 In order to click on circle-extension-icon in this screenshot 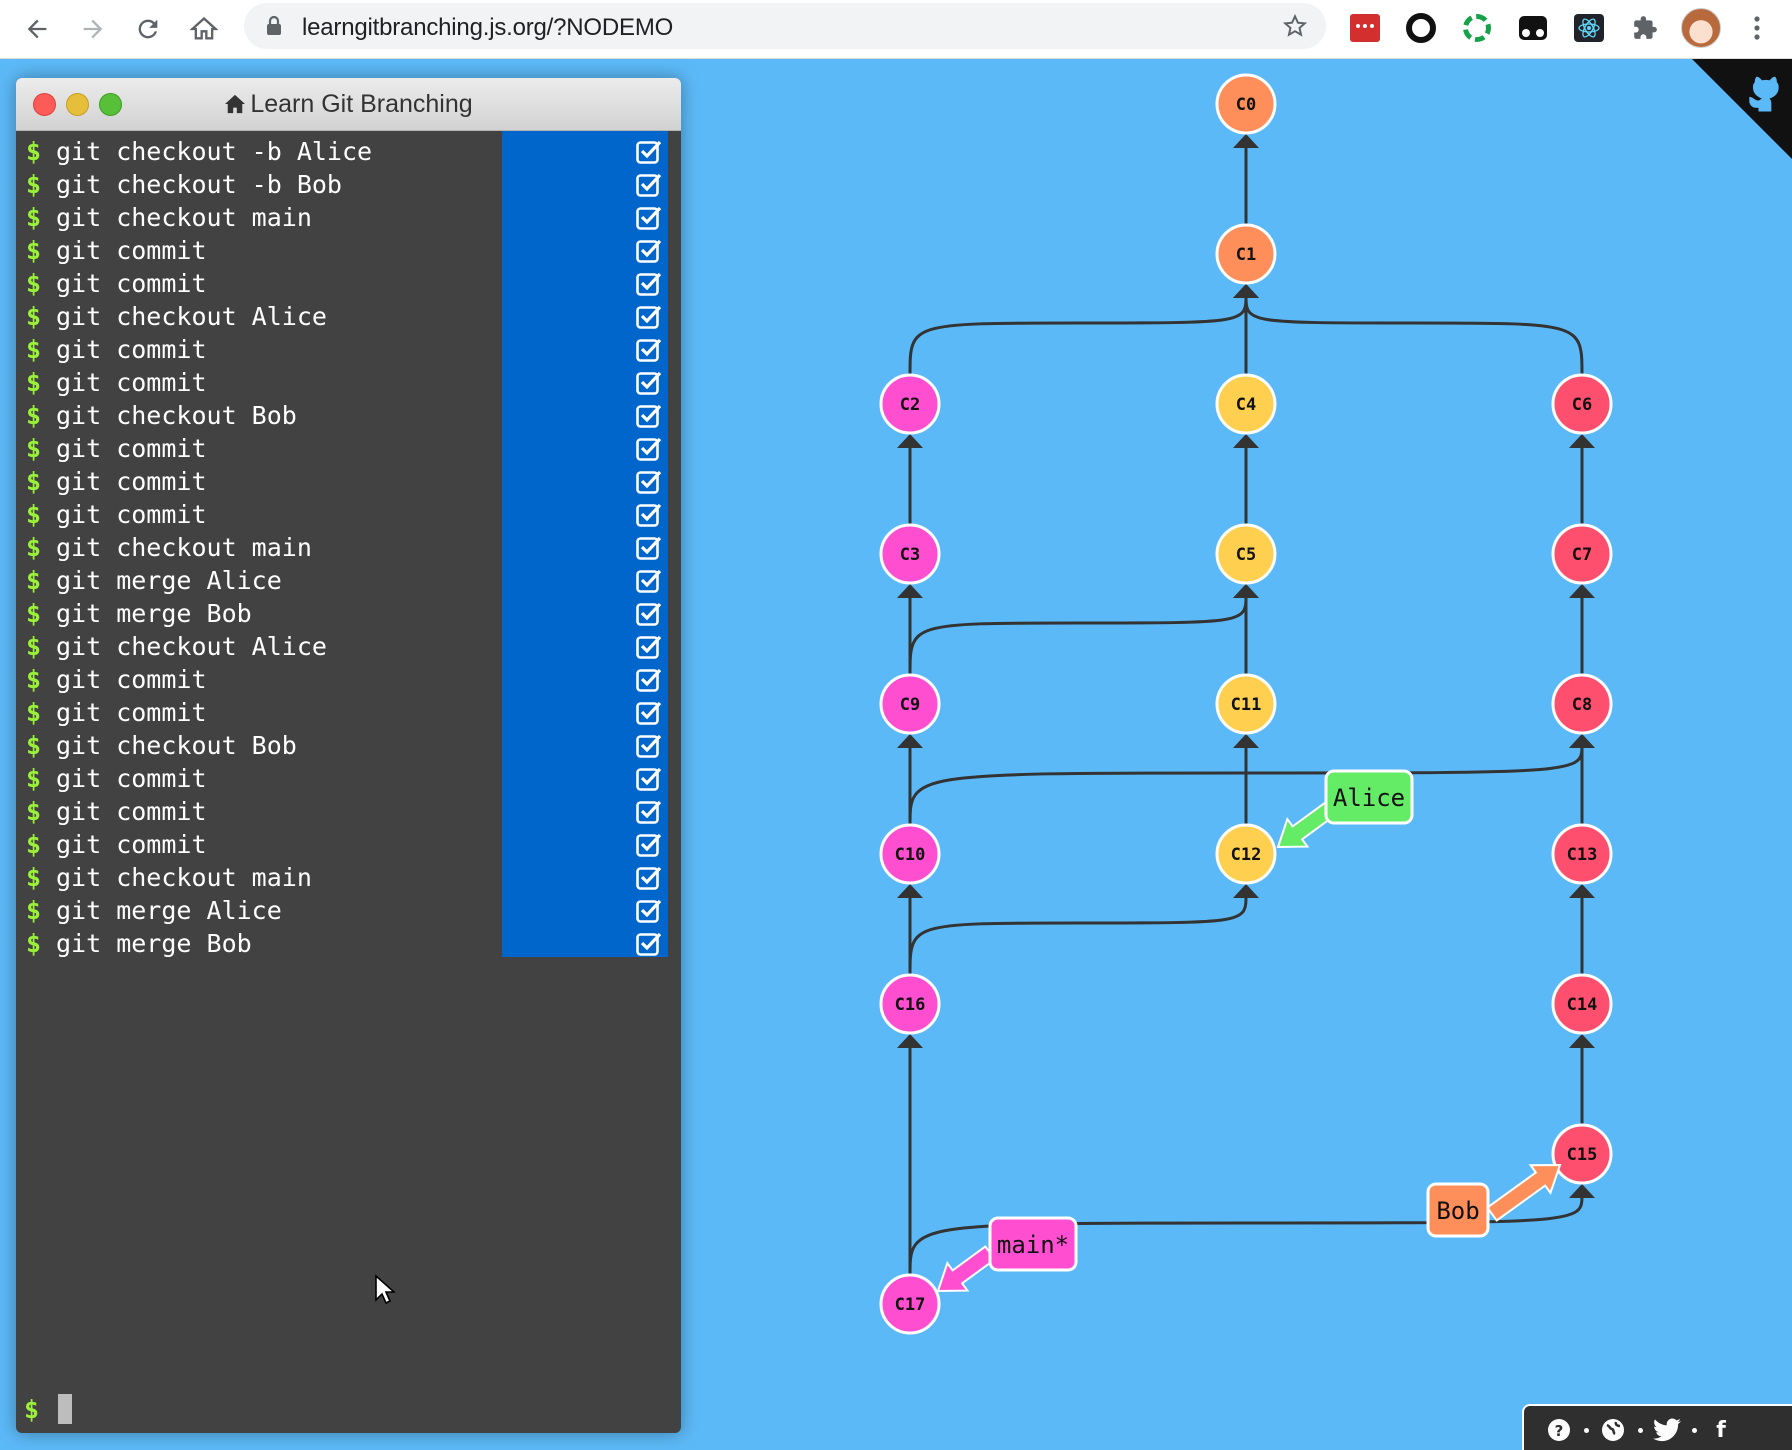, I will do `click(1421, 28)`.